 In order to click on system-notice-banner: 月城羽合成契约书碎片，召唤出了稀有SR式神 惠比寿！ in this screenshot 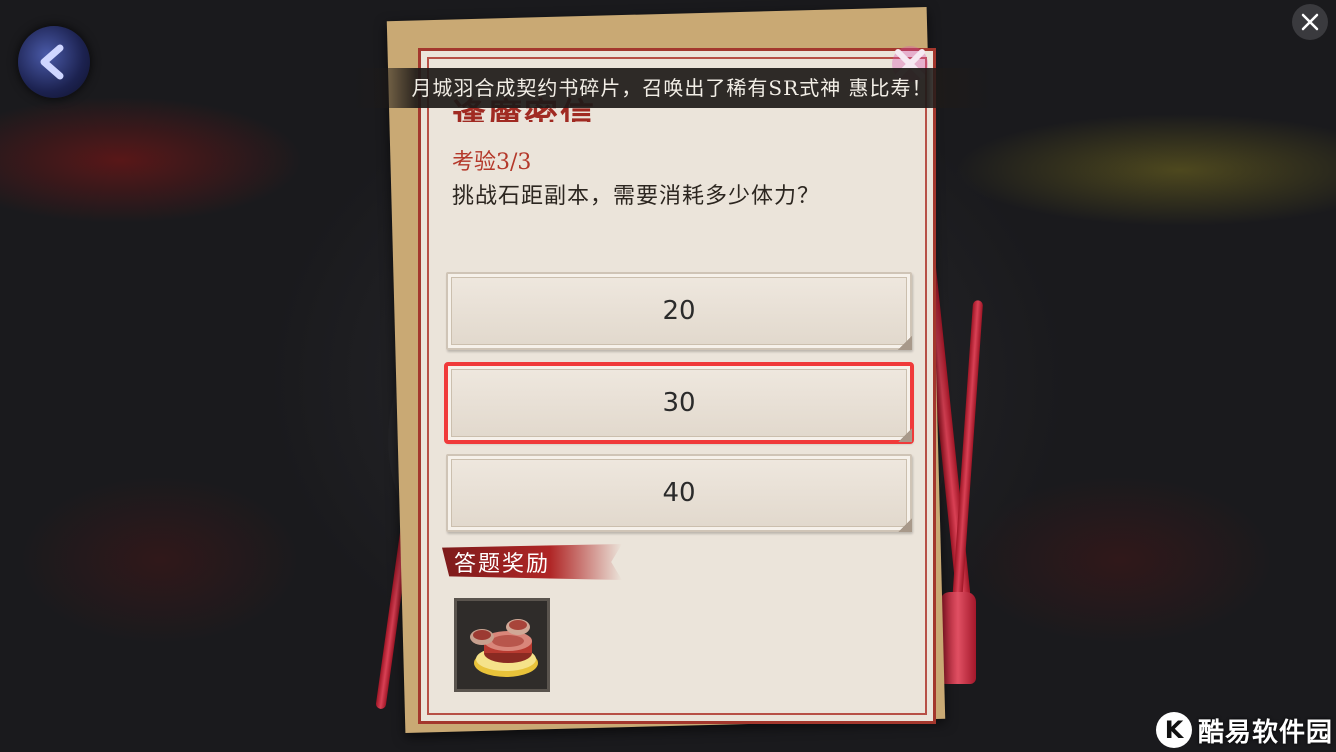, I will do `click(672, 88)`.